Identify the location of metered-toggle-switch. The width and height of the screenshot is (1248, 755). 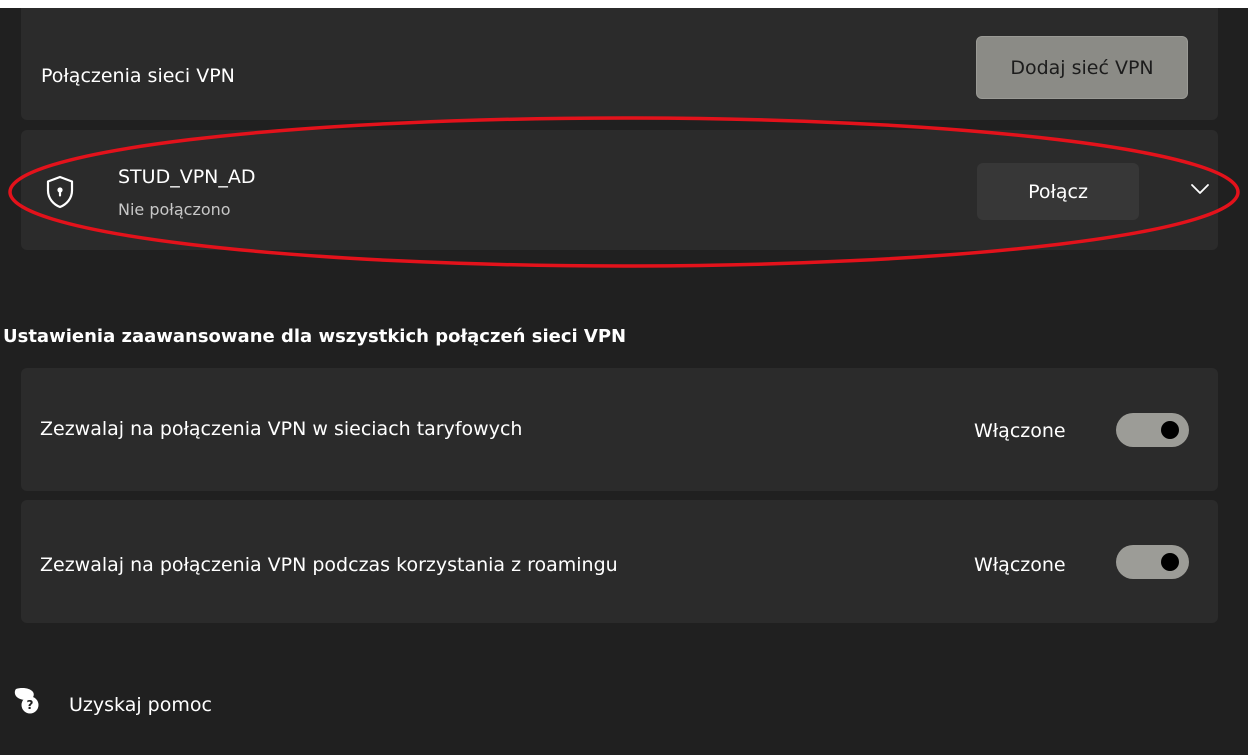
(1152, 430).